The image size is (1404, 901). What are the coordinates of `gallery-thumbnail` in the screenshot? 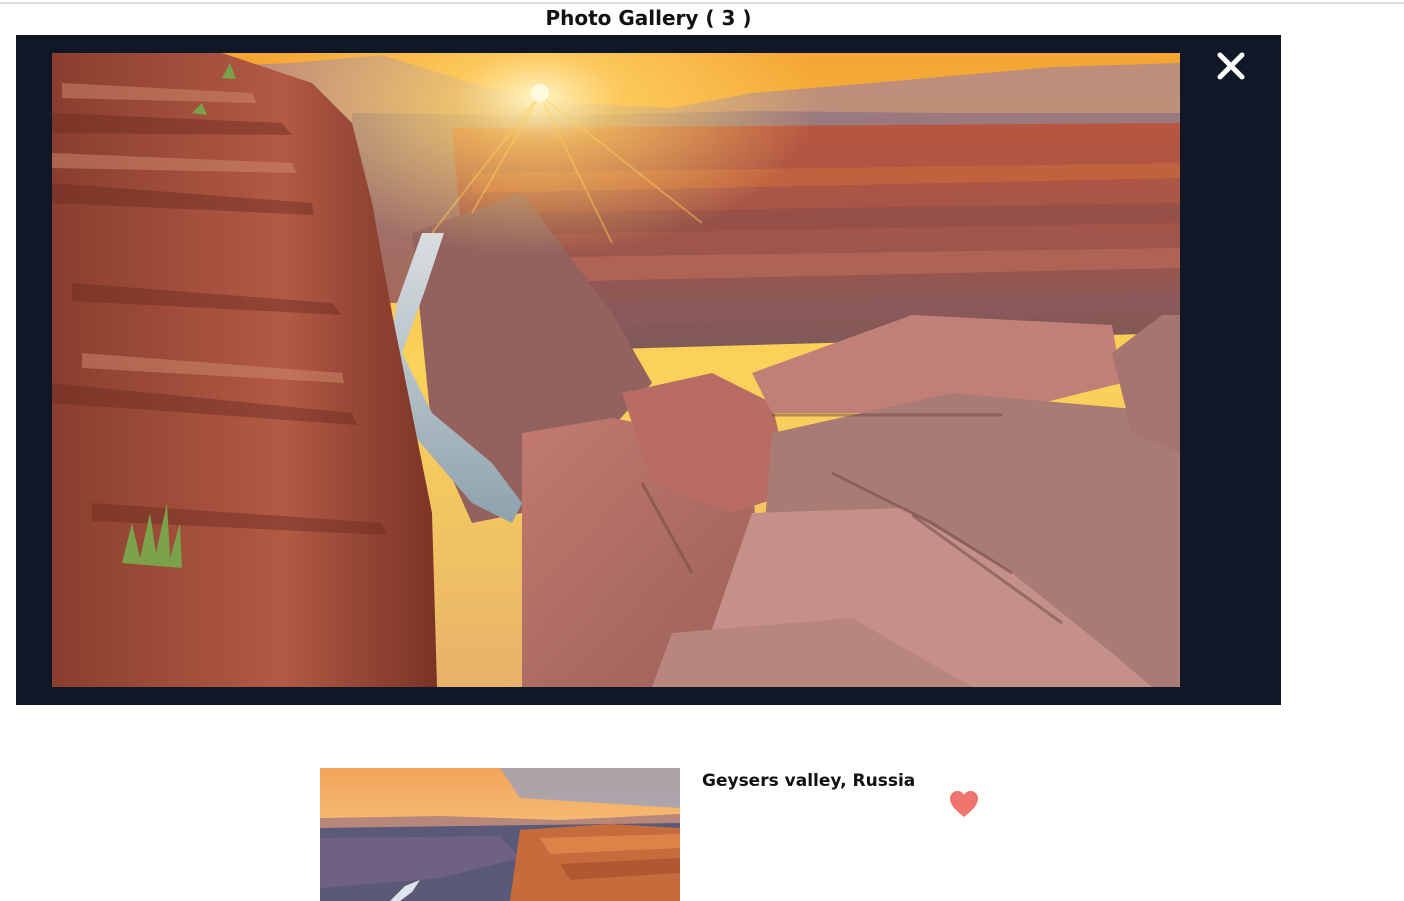 It's located at (500, 834).